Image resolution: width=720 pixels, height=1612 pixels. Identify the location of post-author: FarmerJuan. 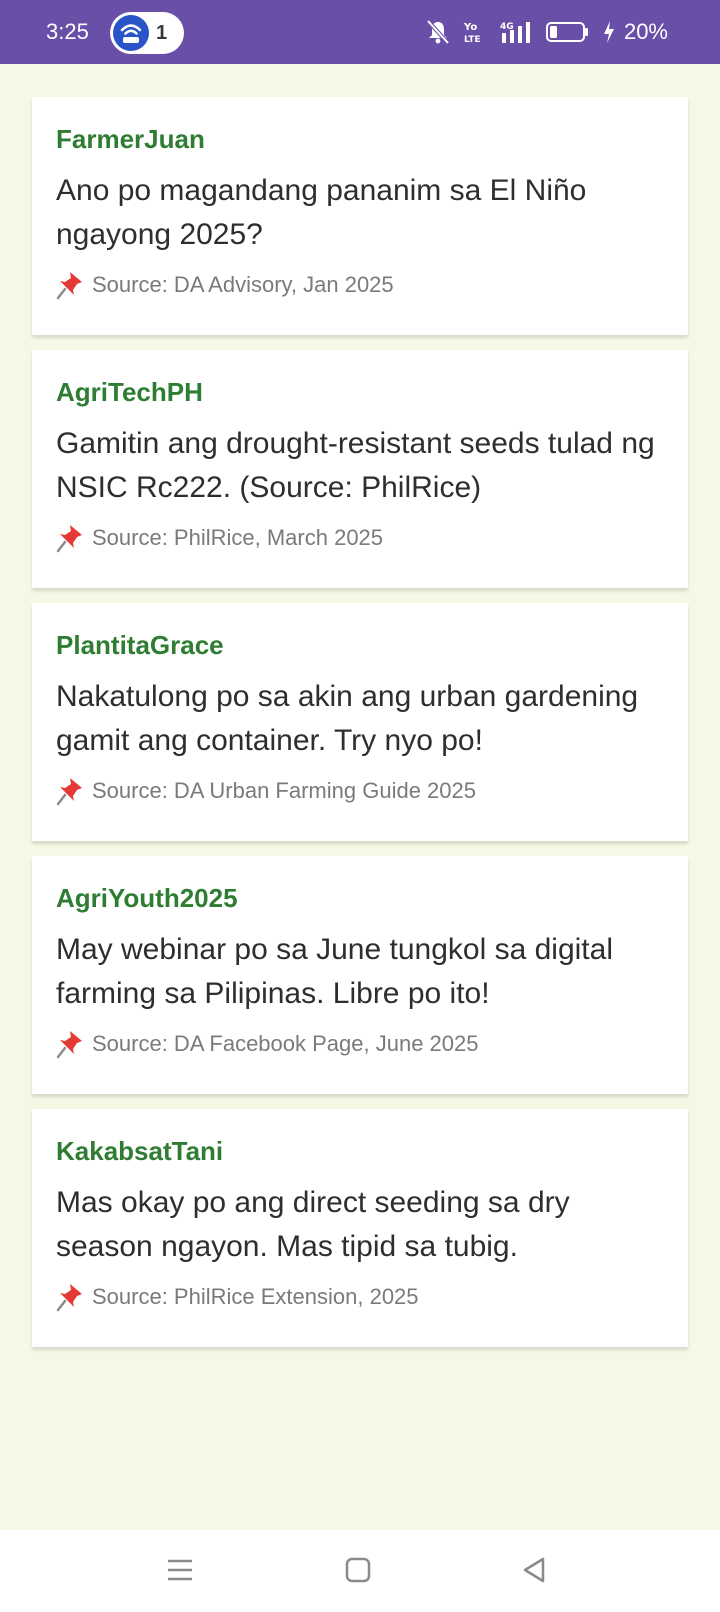
(360, 139).